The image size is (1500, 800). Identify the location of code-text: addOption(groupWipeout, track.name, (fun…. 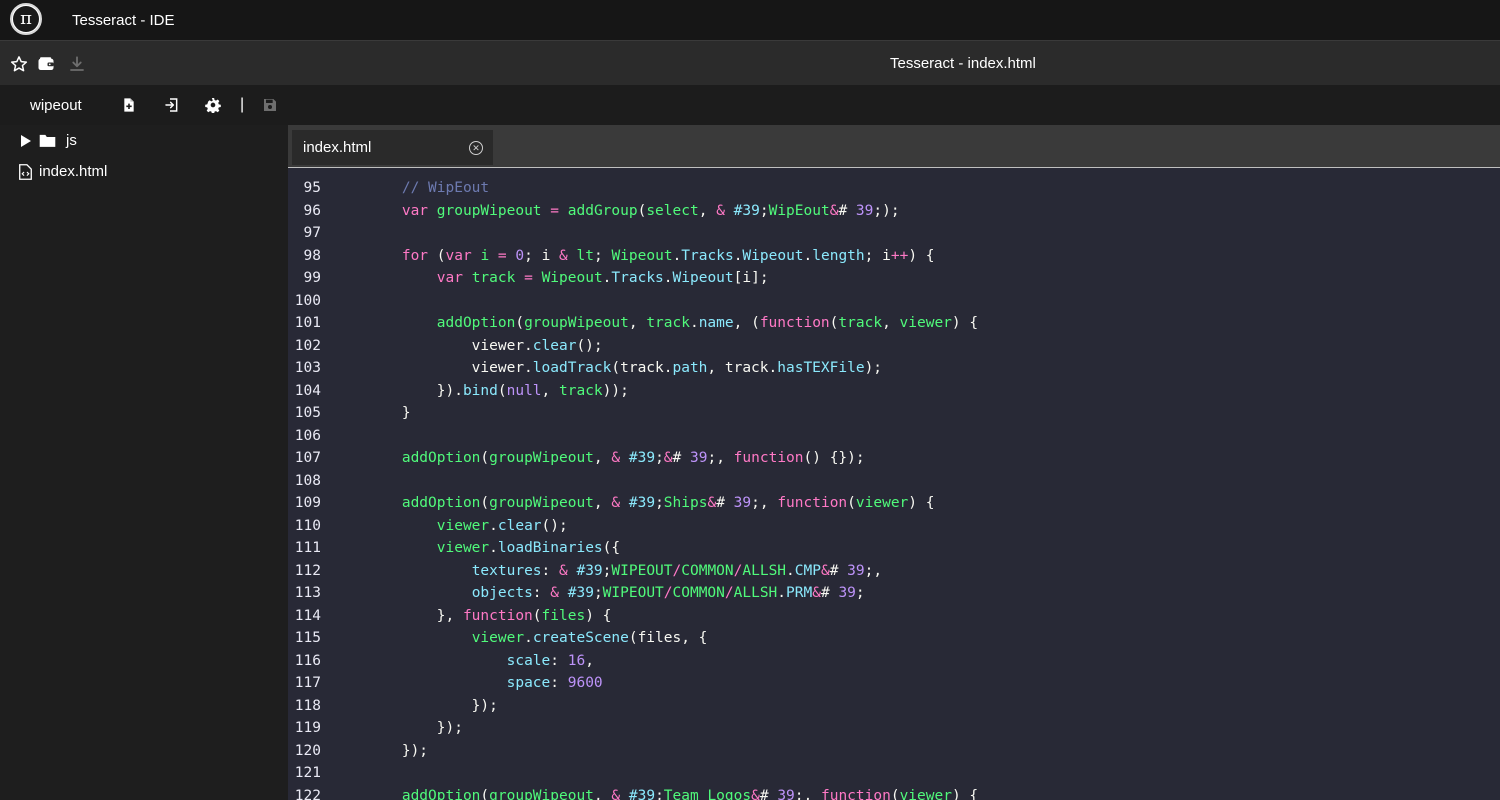
(655, 323).